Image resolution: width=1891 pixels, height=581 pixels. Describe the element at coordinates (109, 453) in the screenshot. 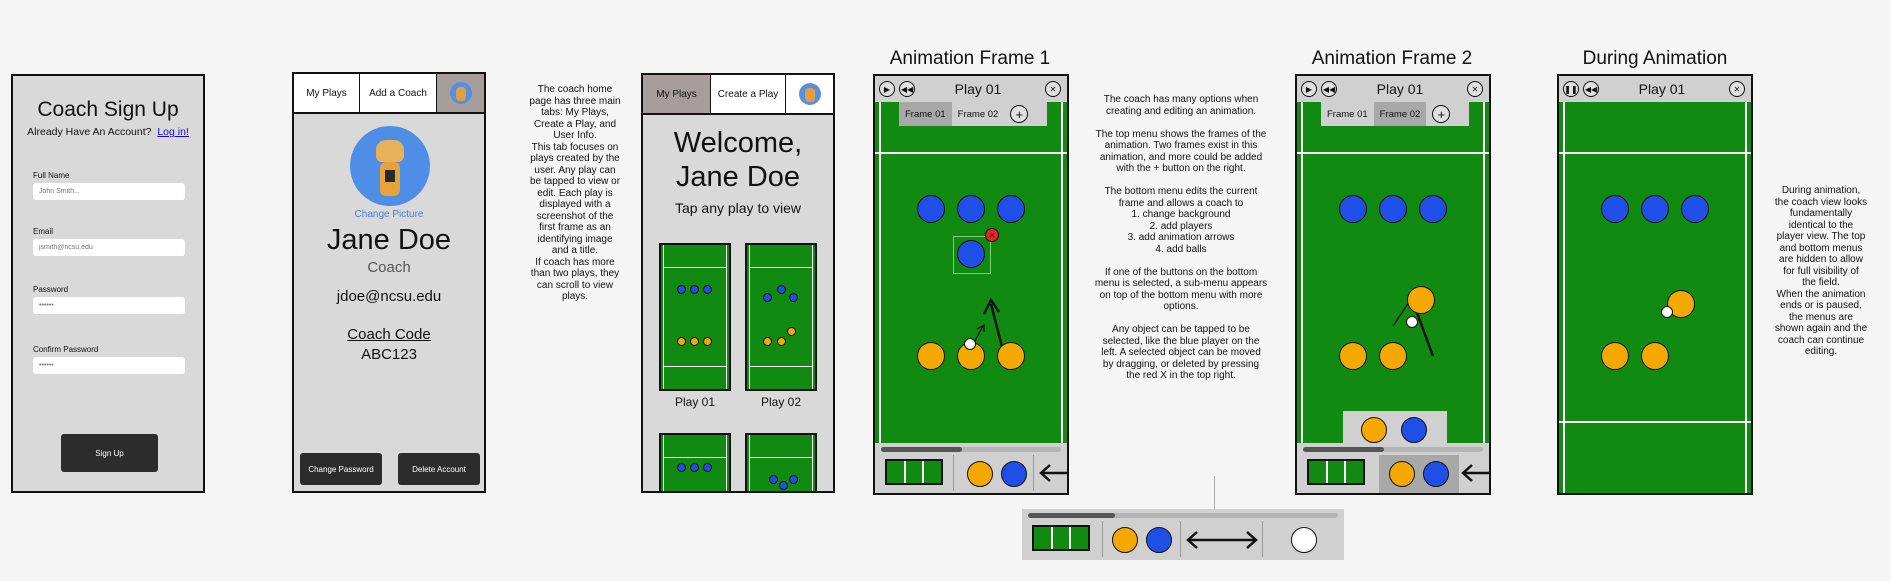

I see `sign-up-button: Sign Up` at that location.